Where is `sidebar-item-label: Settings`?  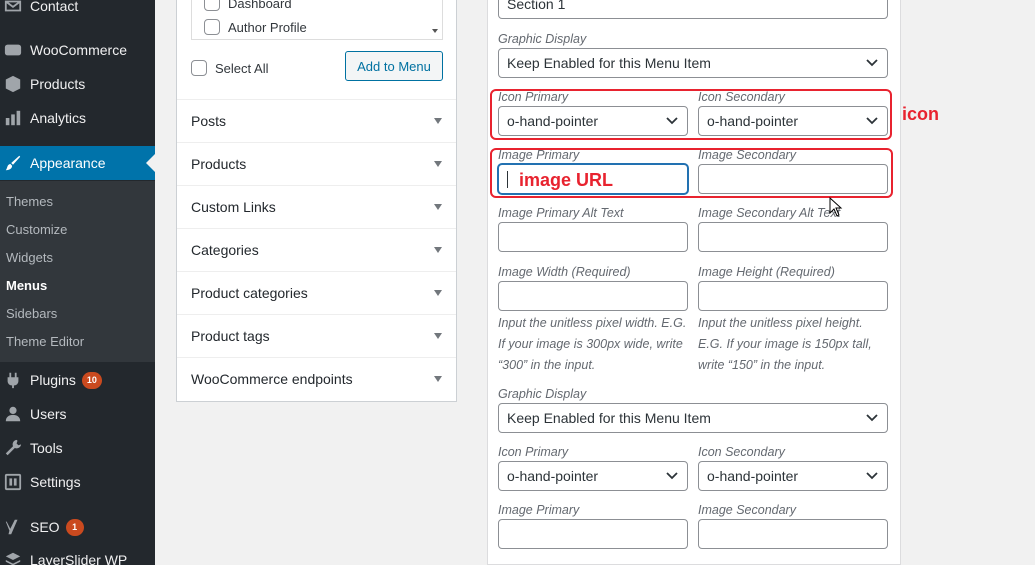 sidebar-item-label: Settings is located at coordinates (55, 482).